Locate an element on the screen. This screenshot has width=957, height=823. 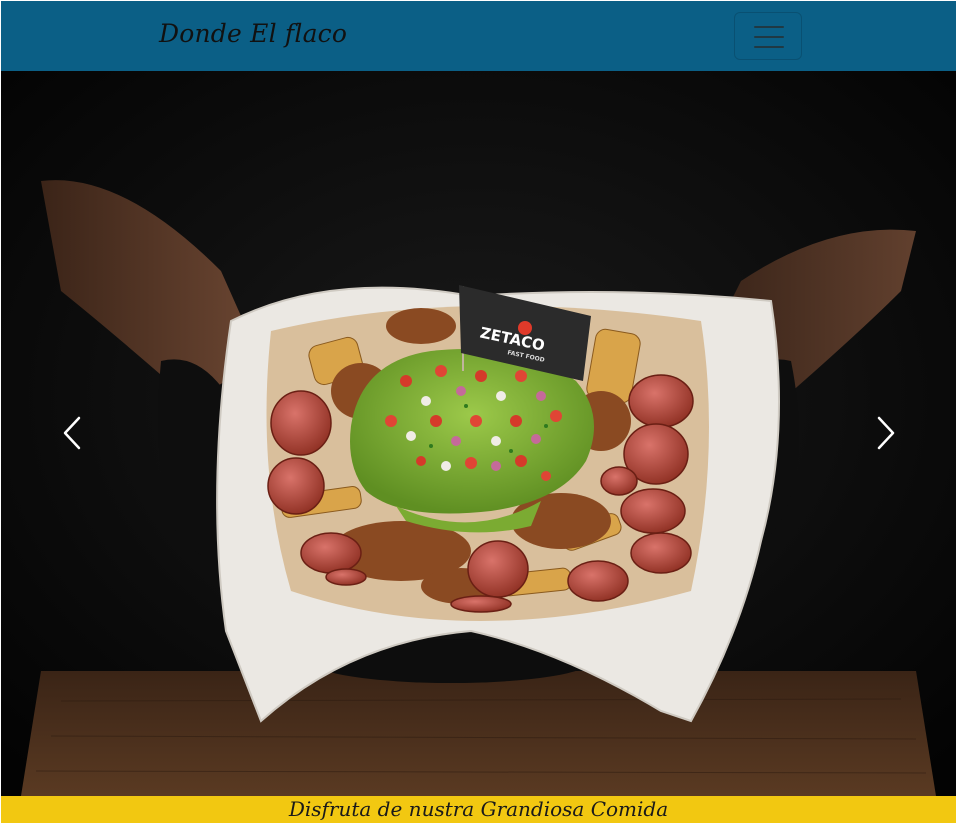
chevron-right-icon is located at coordinates (886, 433).